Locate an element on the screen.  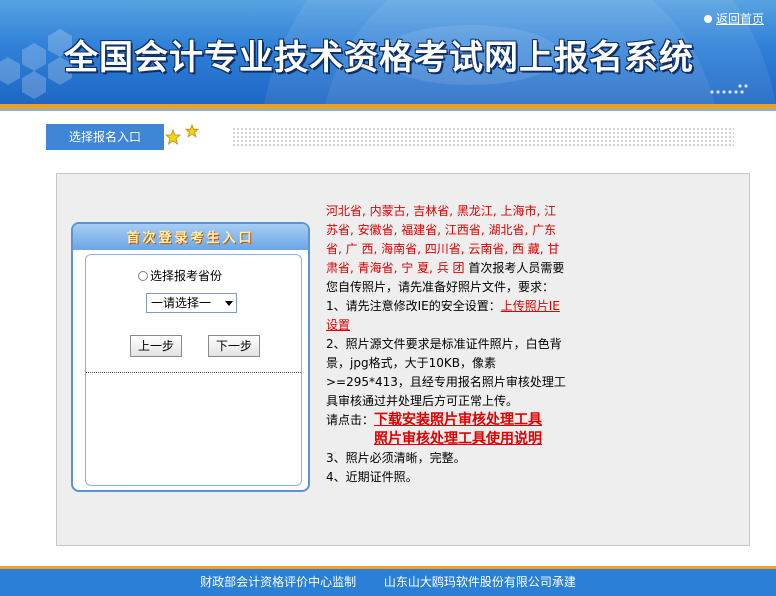
footer-contractor: 山东山大鸥玛软件股份有限公司承建 is located at coordinates (479, 582).